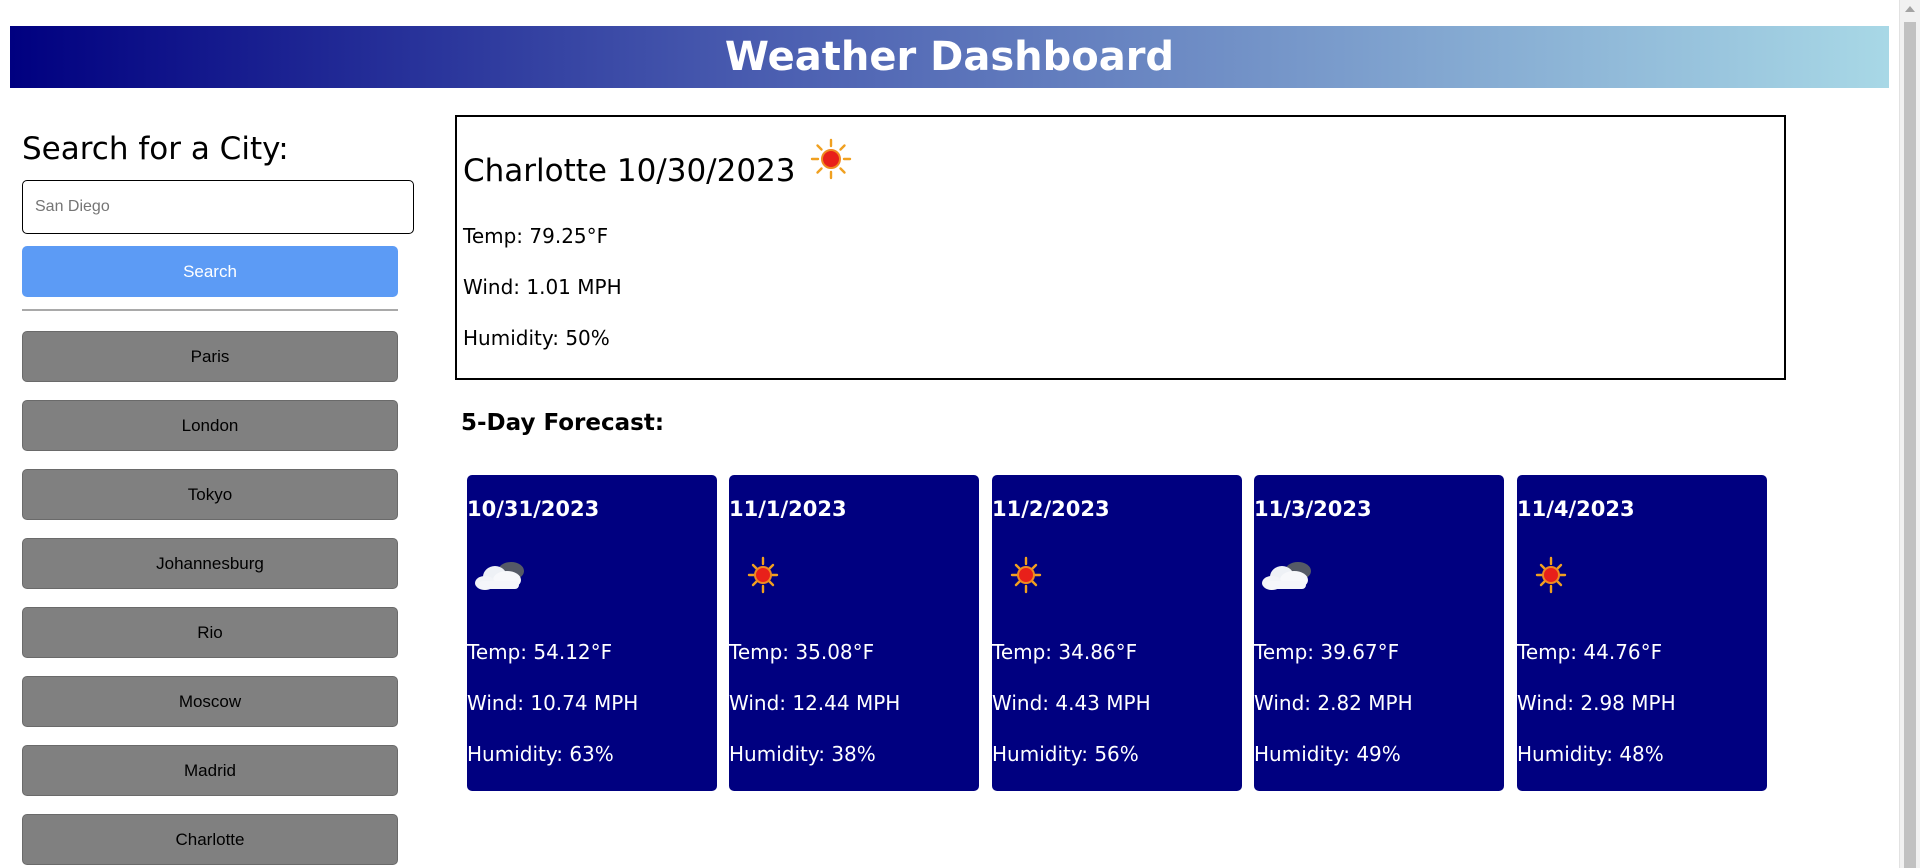 The width and height of the screenshot is (1920, 868). Describe the element at coordinates (210, 271) in the screenshot. I see `search-button: Search` at that location.